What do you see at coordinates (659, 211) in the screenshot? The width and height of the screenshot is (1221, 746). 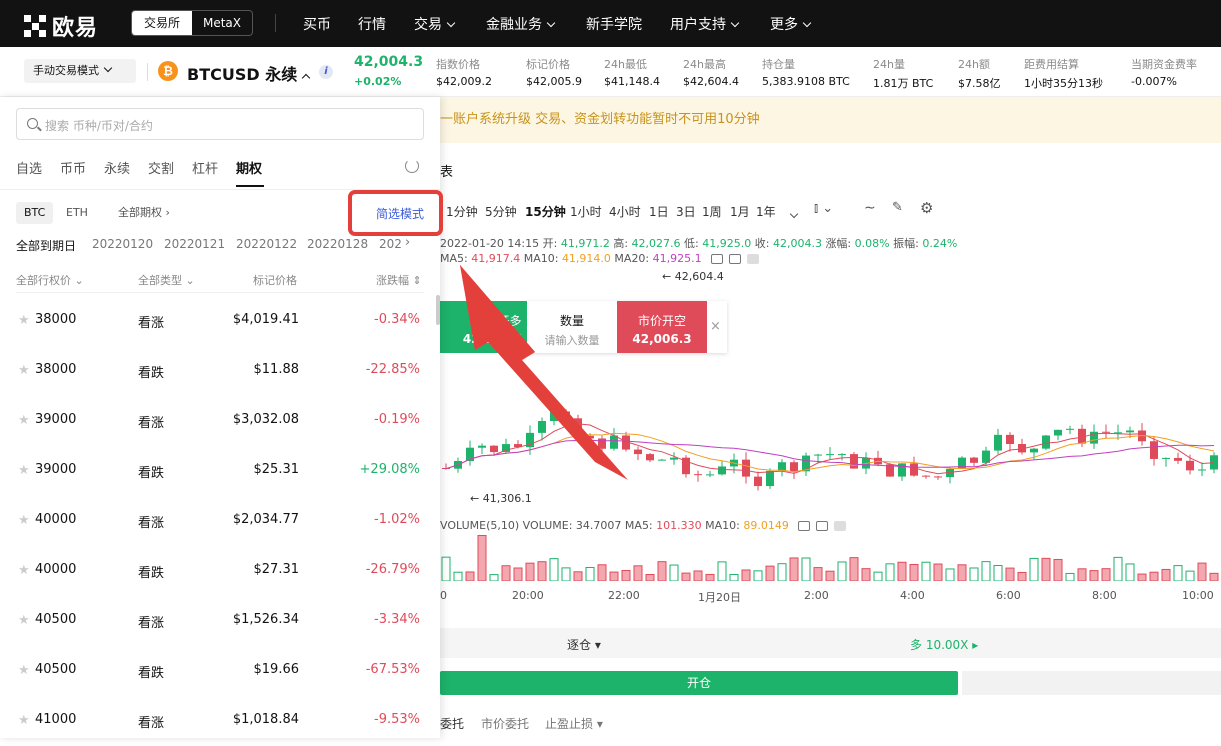 I see `timeframe-5: 1日` at bounding box center [659, 211].